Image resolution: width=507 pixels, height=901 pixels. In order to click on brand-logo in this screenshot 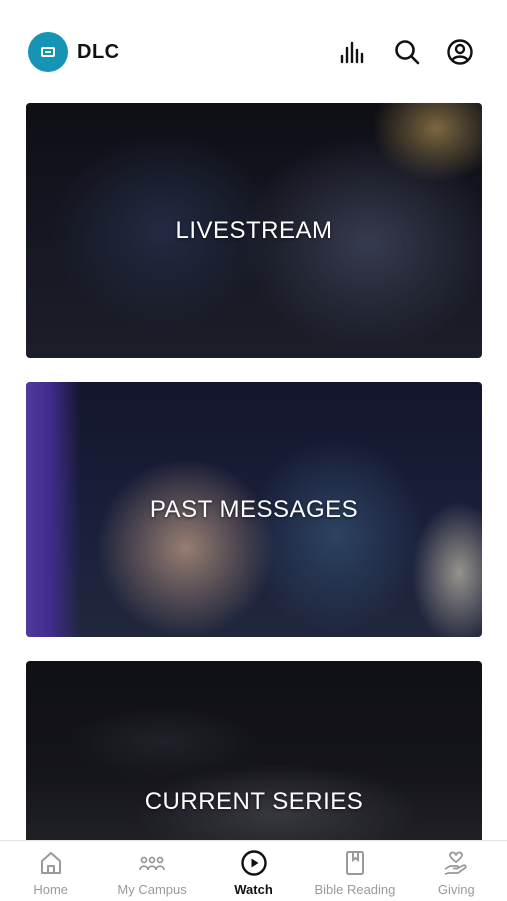, I will do `click(48, 52)`.